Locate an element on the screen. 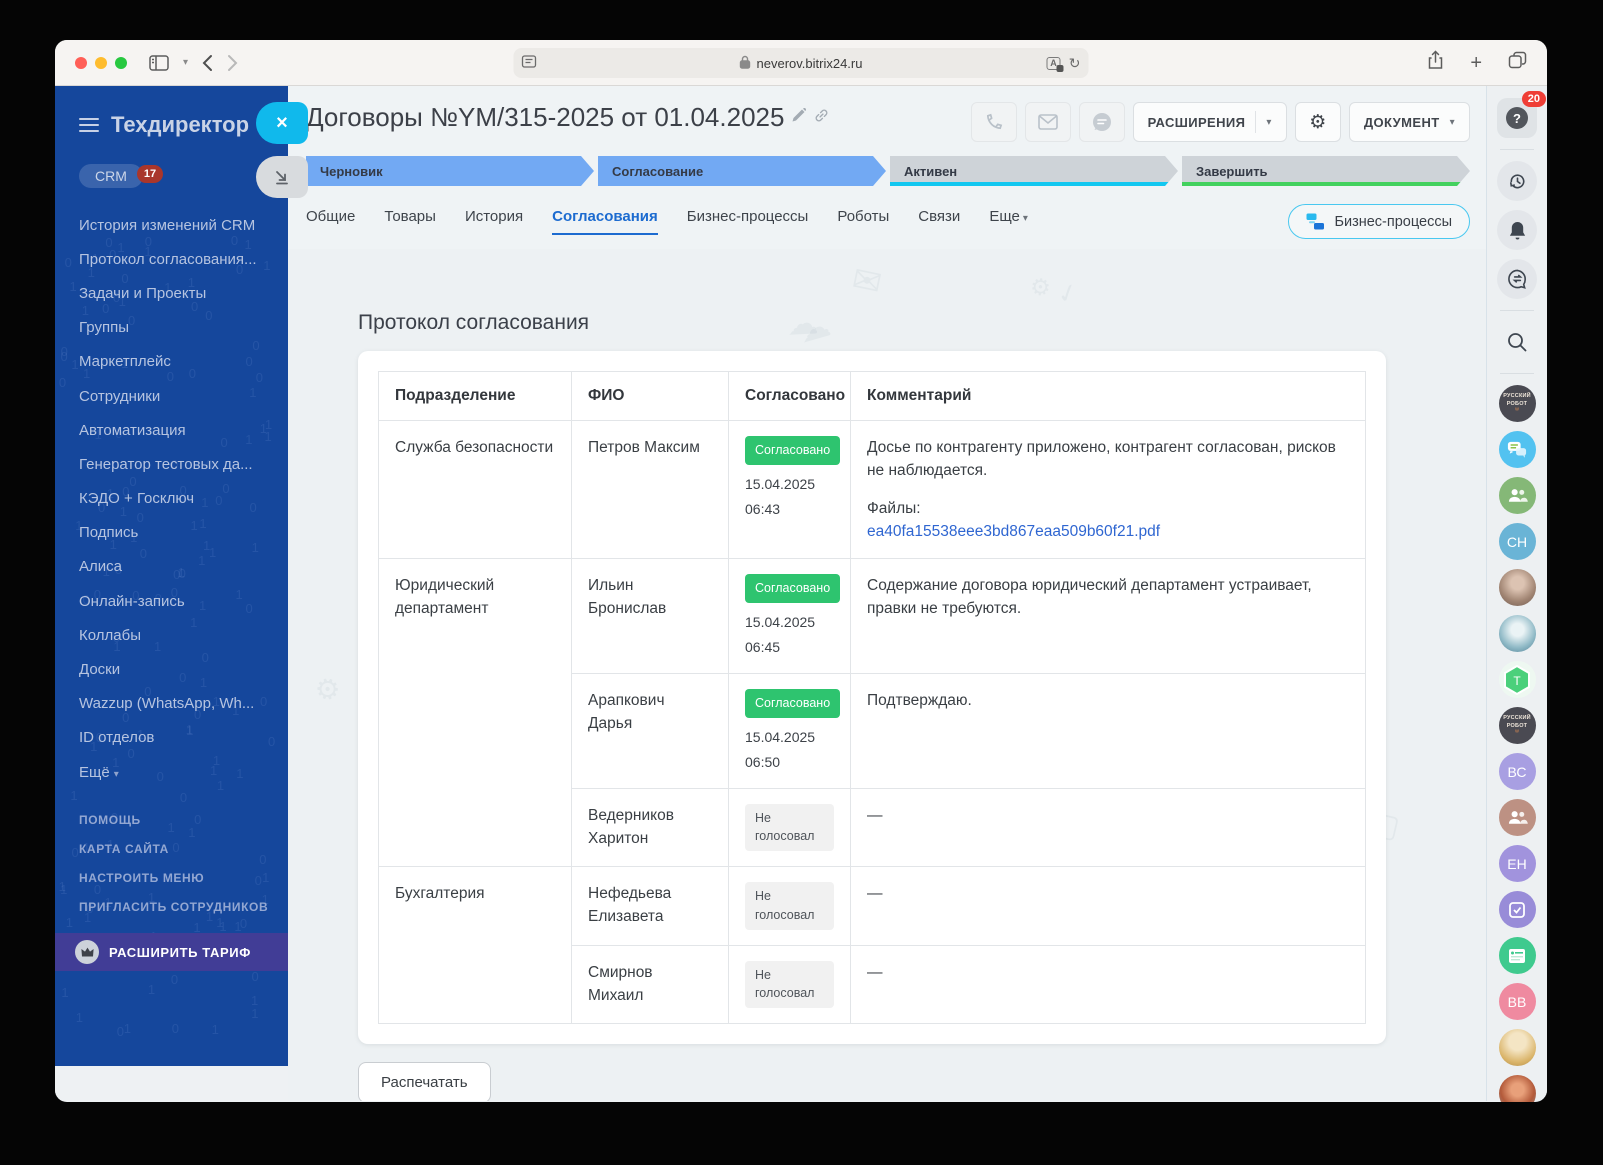  traffic-lights is located at coordinates (101, 62).